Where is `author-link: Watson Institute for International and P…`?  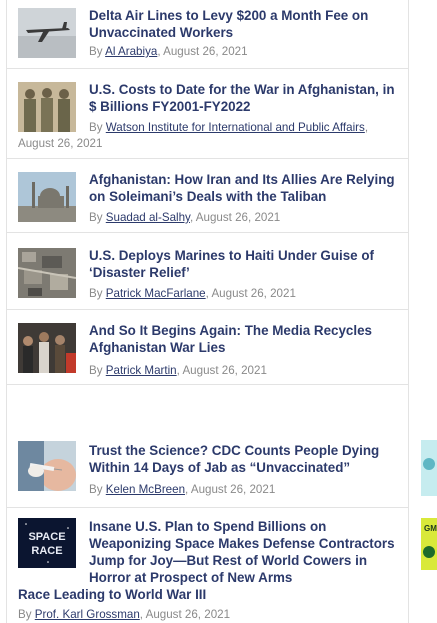
author-link: Watson Institute for International and P… is located at coordinates (235, 127).